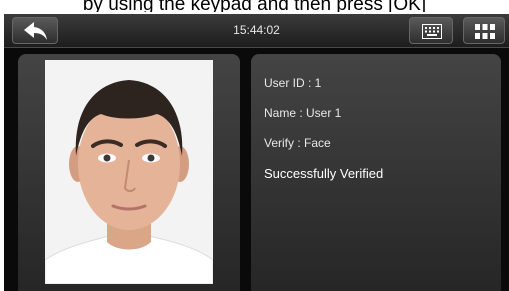 The width and height of the screenshot is (509, 291). Describe the element at coordinates (297, 143) in the screenshot. I see `verify-method-text: Verify : Face` at that location.